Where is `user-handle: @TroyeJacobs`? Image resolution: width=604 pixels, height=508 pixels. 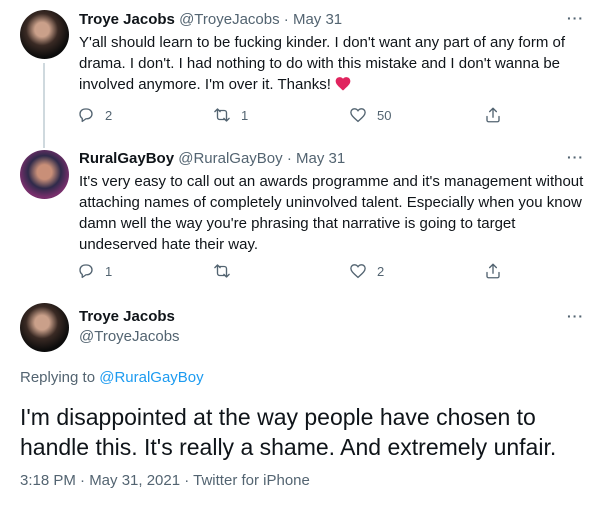
user-handle: @TroyeJacobs is located at coordinates (229, 19).